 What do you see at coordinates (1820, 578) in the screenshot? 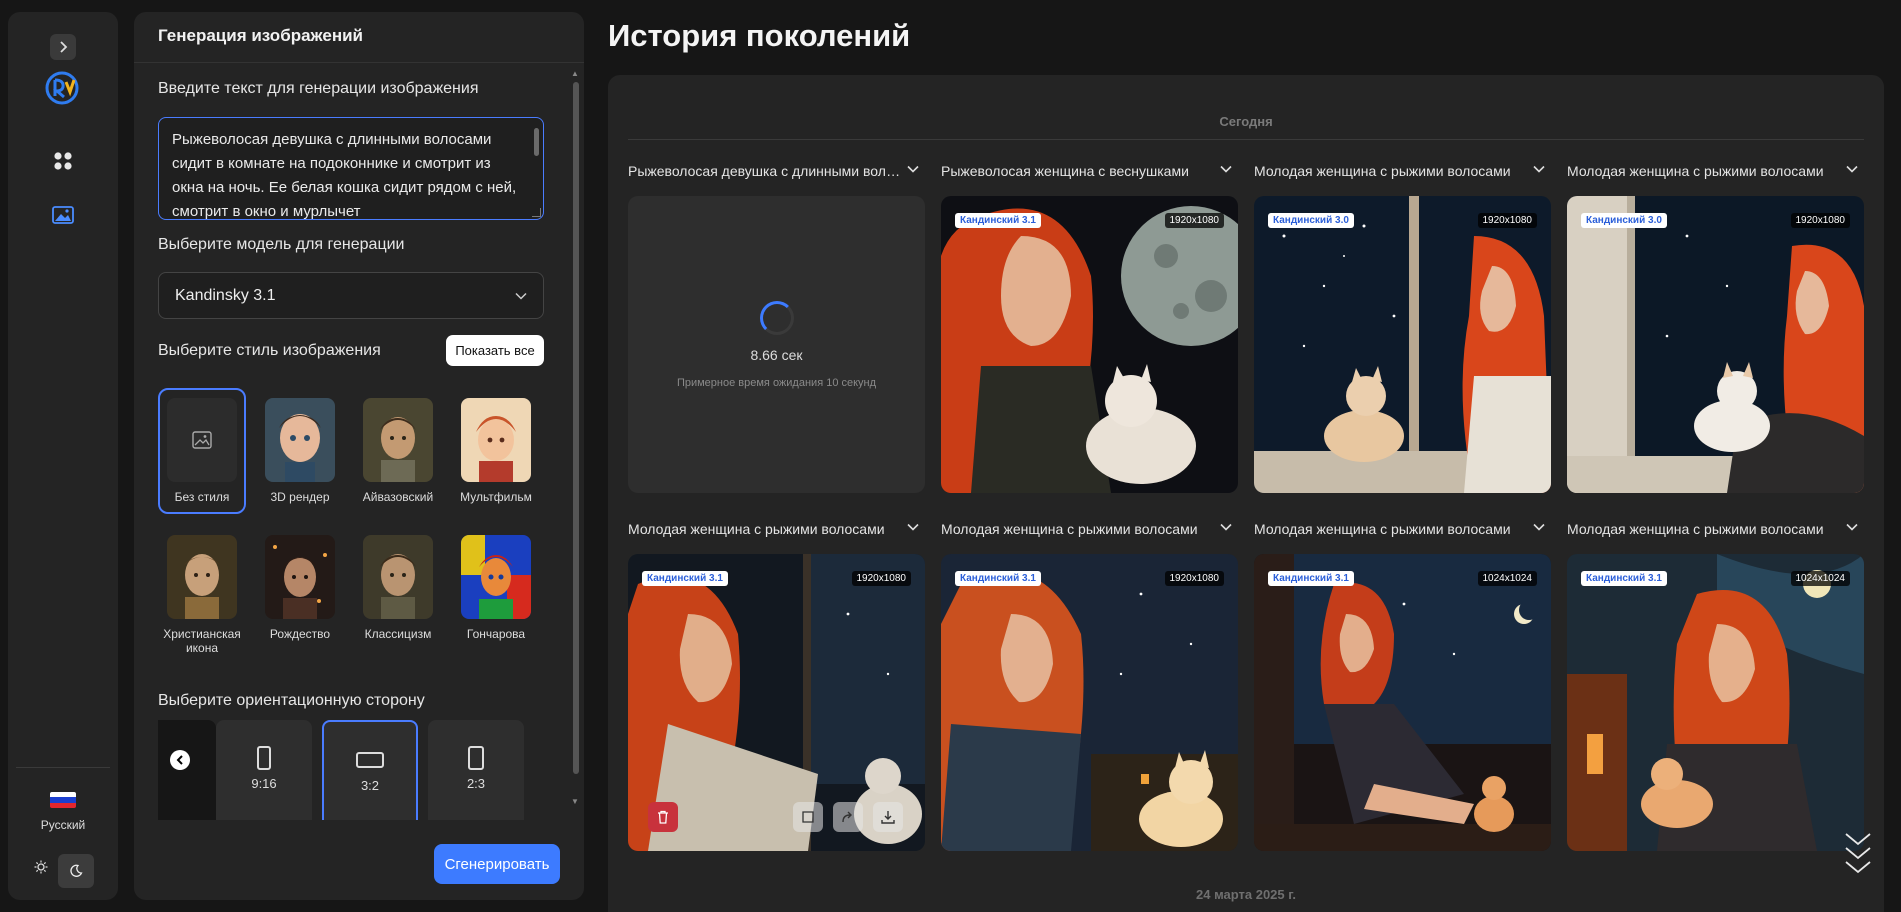
I see `resolution-badge: 1024x1024` at bounding box center [1820, 578].